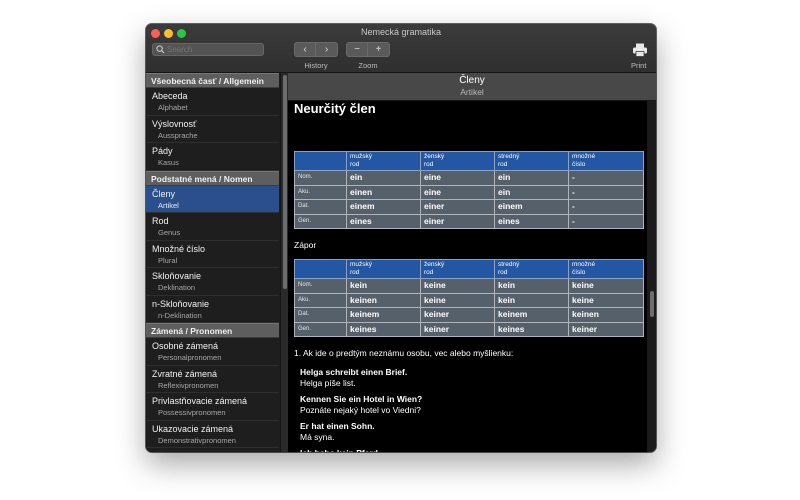  I want to click on table-row: Nom. ein eine ein -, so click(469, 178).